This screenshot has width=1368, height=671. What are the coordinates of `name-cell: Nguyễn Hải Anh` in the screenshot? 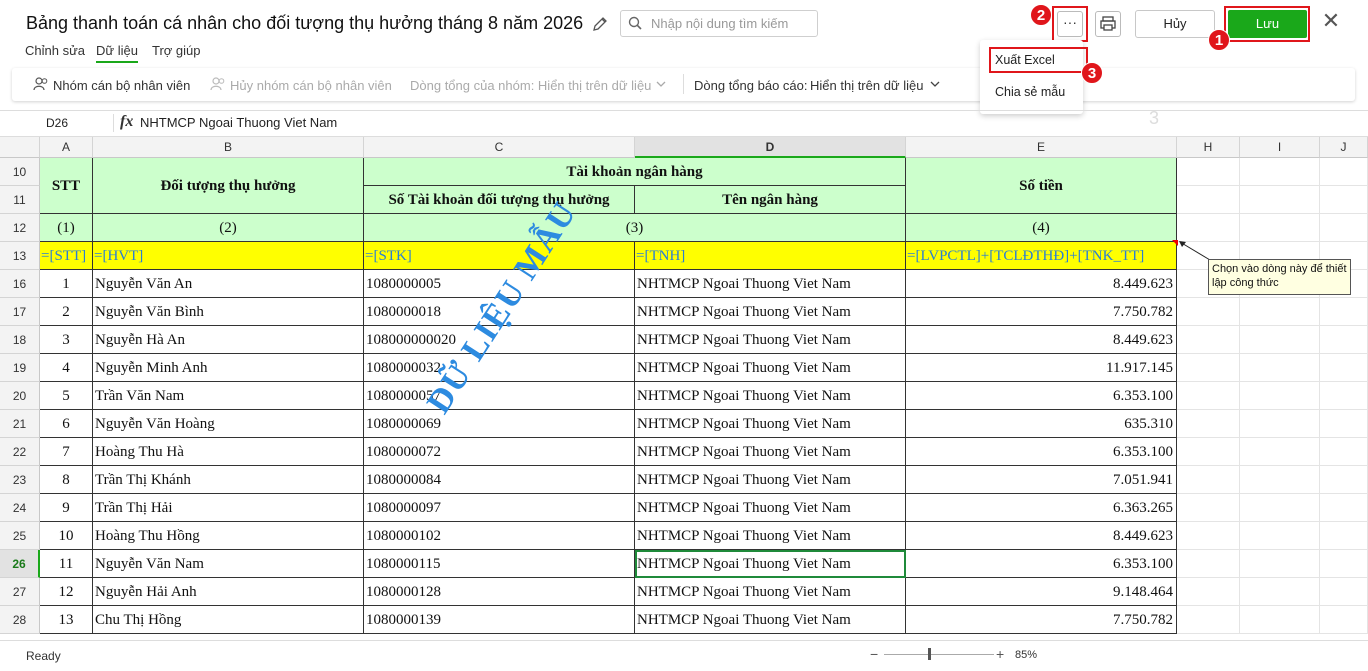 It's located at (228, 592).